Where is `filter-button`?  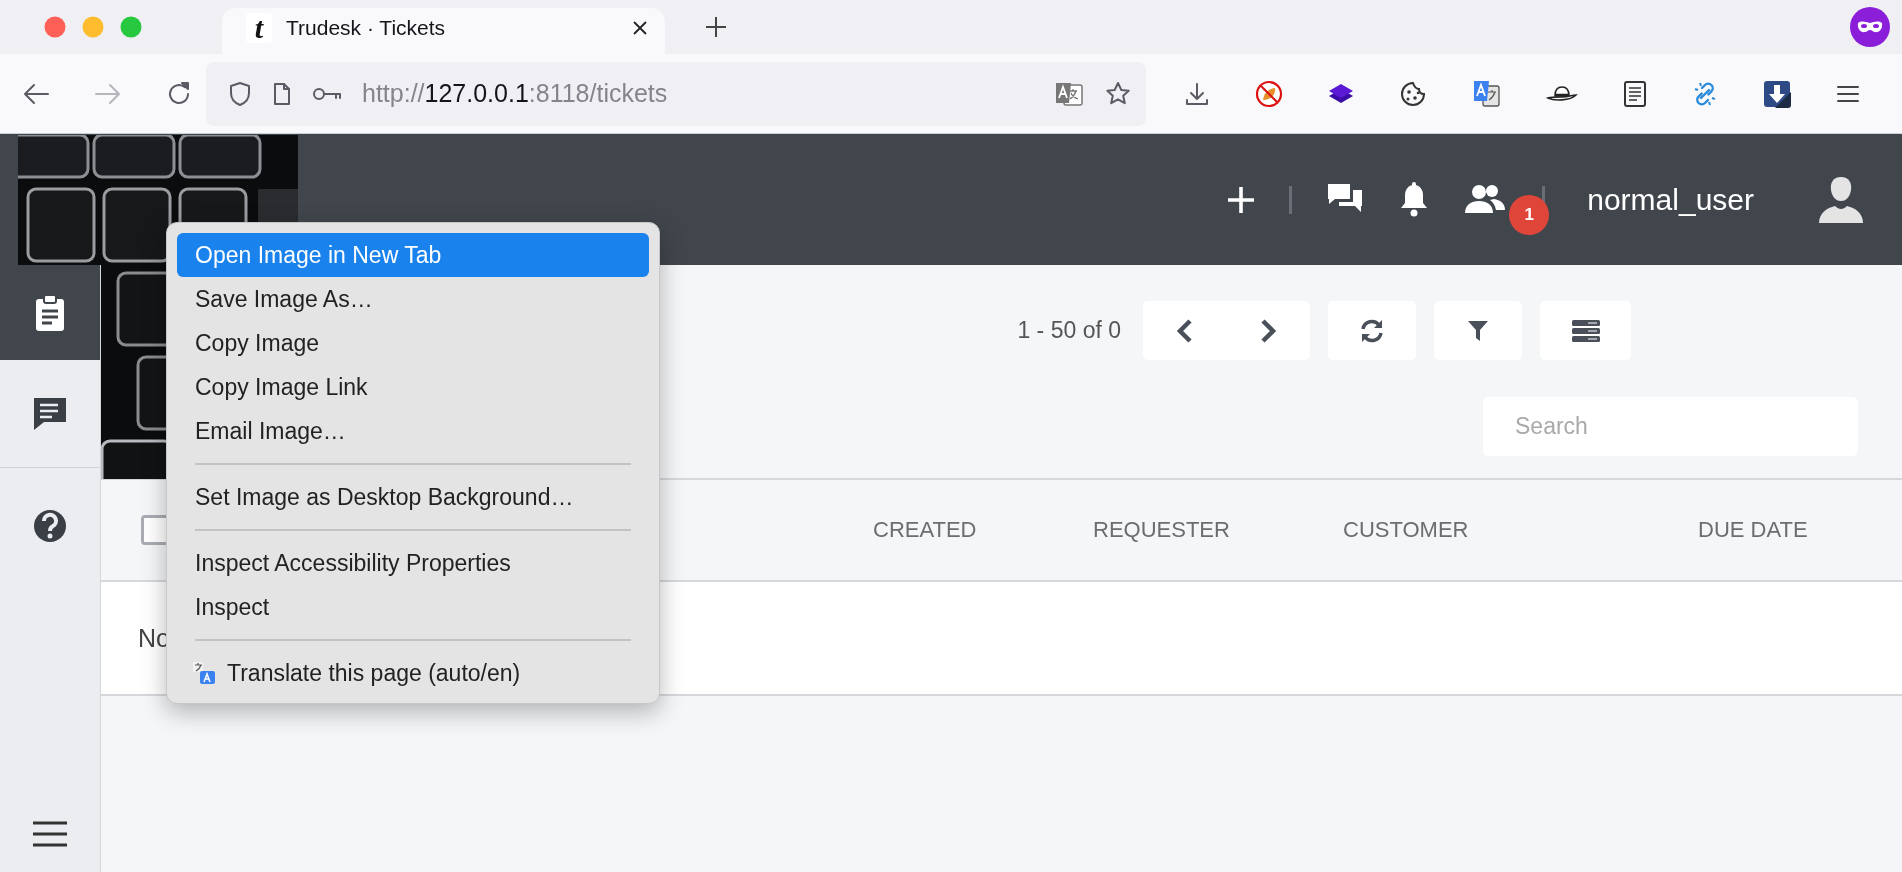 filter-button is located at coordinates (1478, 330).